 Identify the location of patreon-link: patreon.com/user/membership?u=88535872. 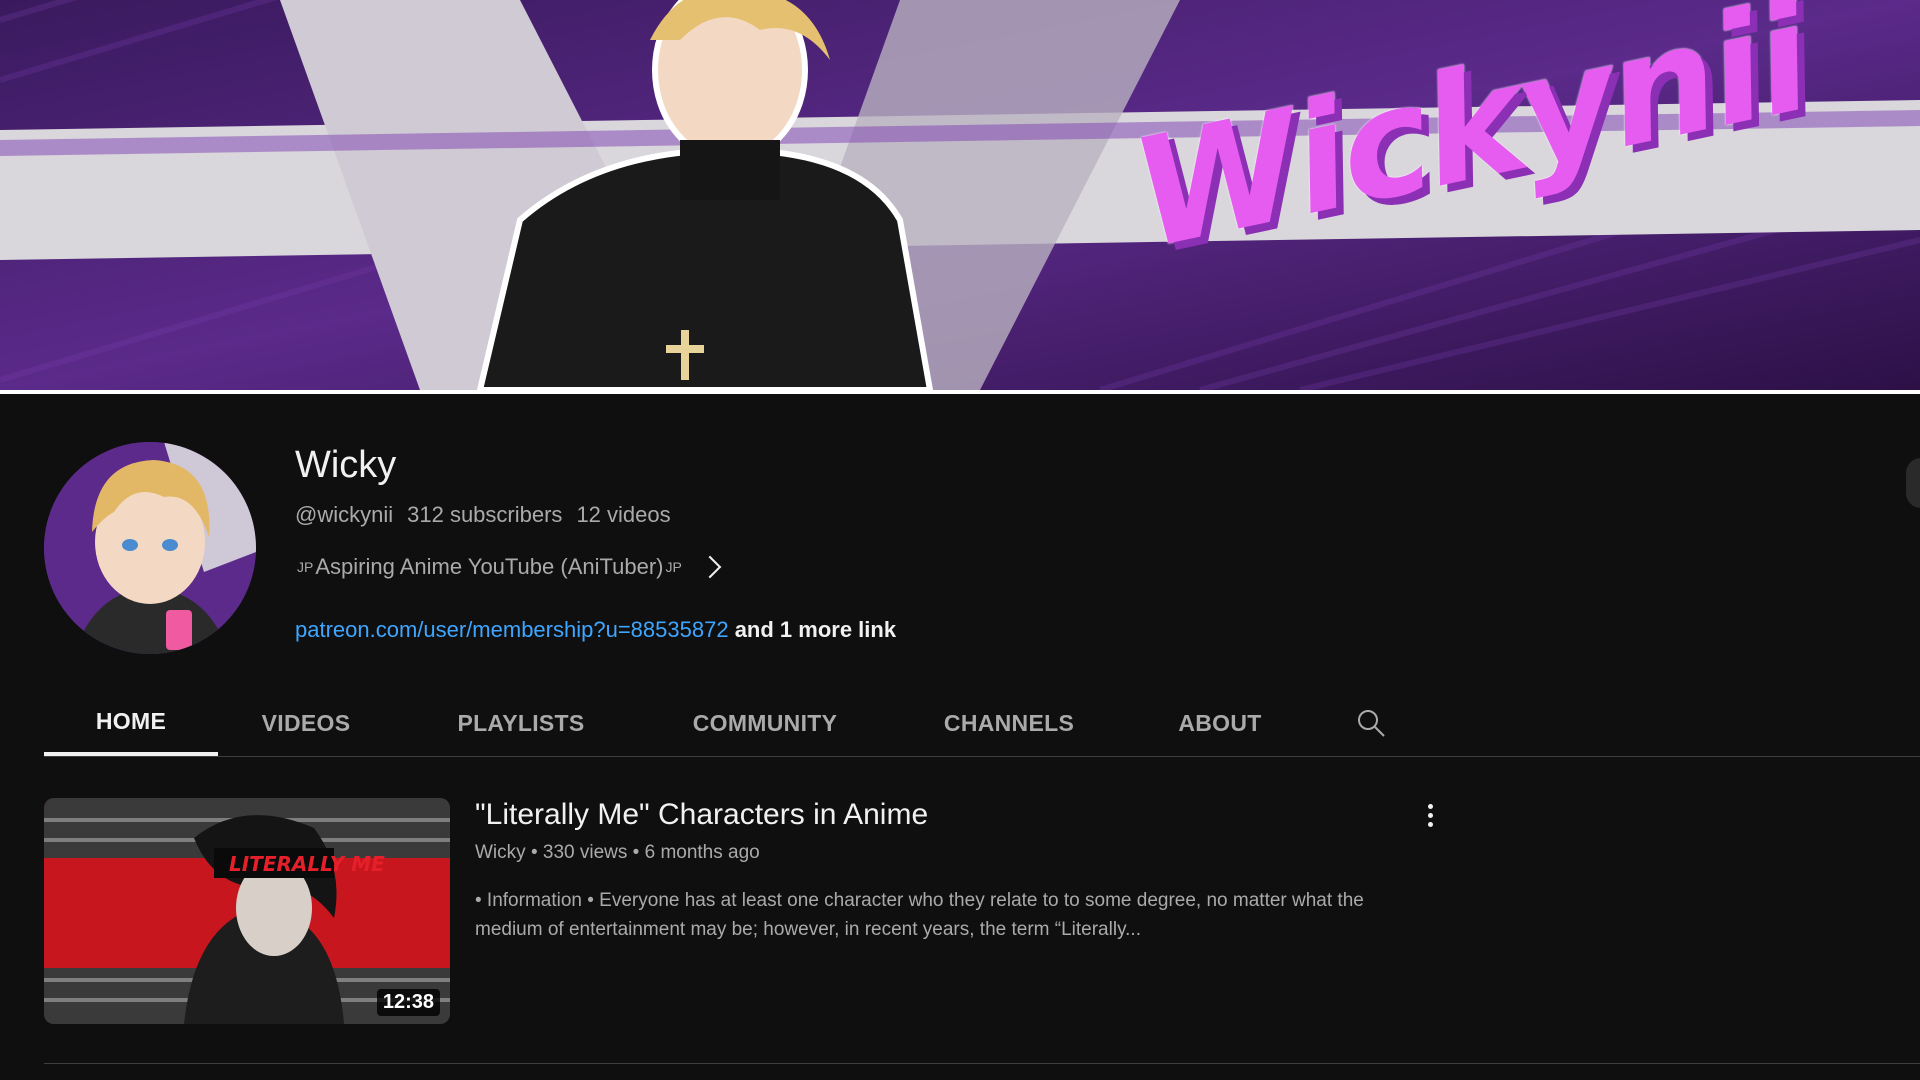
(512, 629).